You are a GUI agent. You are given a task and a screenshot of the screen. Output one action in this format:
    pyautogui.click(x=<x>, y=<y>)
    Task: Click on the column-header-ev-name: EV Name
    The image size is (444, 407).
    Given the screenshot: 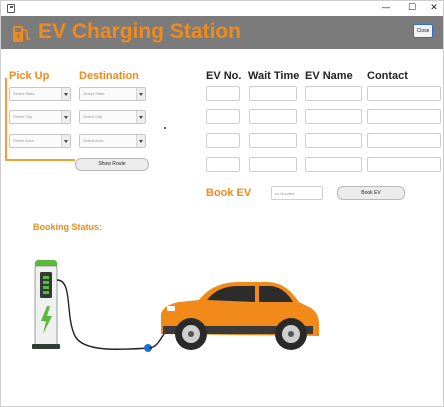 What is the action you would take?
    pyautogui.click(x=329, y=76)
    